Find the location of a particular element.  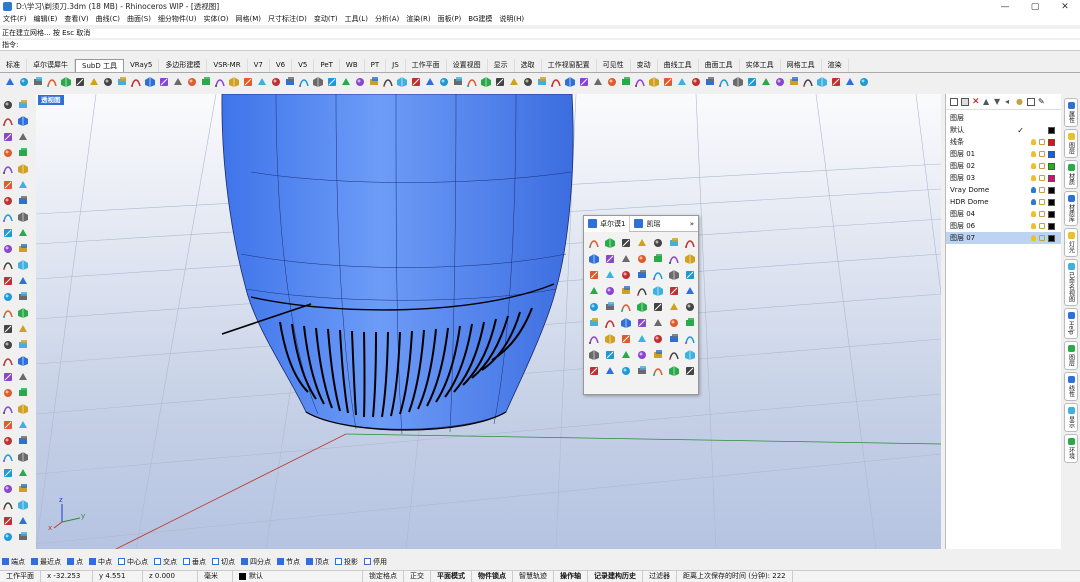

tab-item: 设置视图 is located at coordinates (467, 65).